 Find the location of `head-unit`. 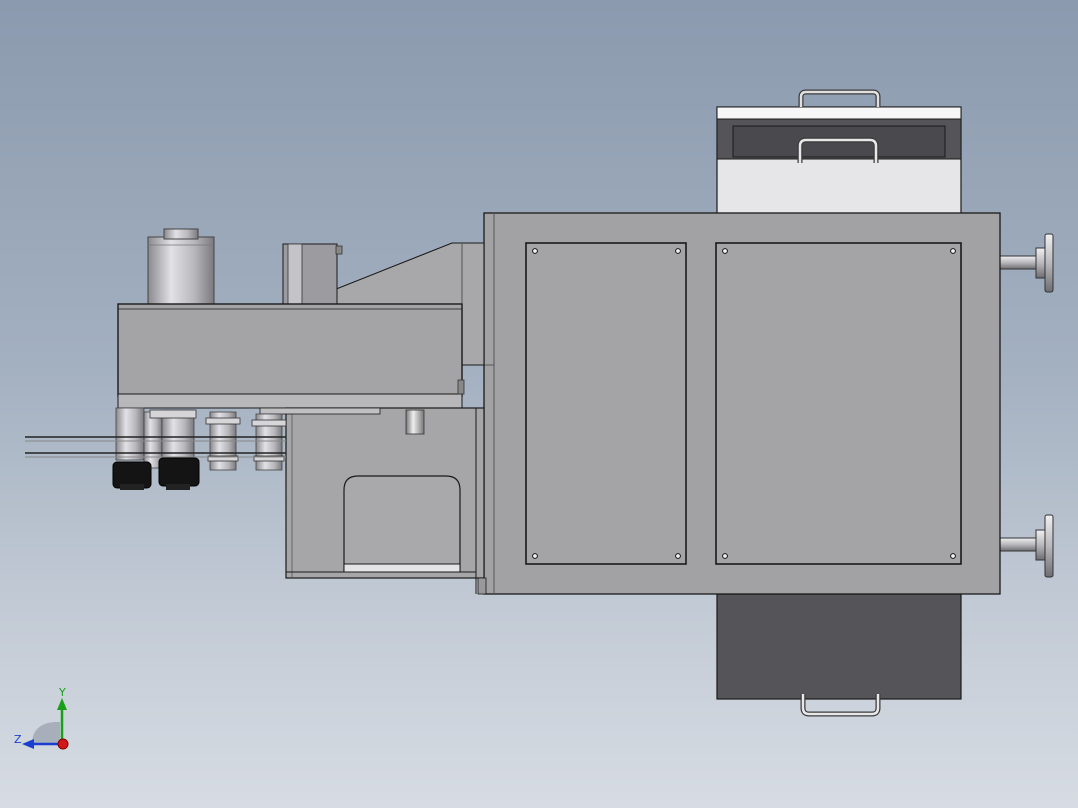

head-unit is located at coordinates (291, 356).